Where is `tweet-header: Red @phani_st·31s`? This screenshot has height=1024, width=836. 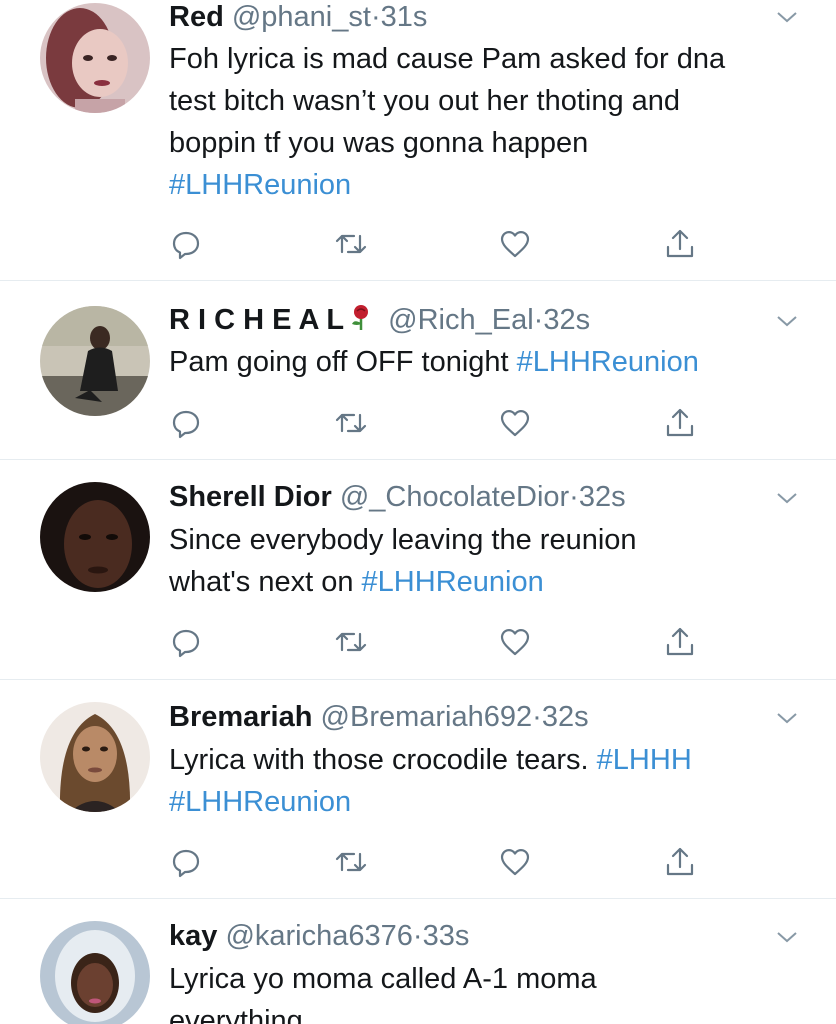 tweet-header: Red @phani_st·31s is located at coordinates (472, 17).